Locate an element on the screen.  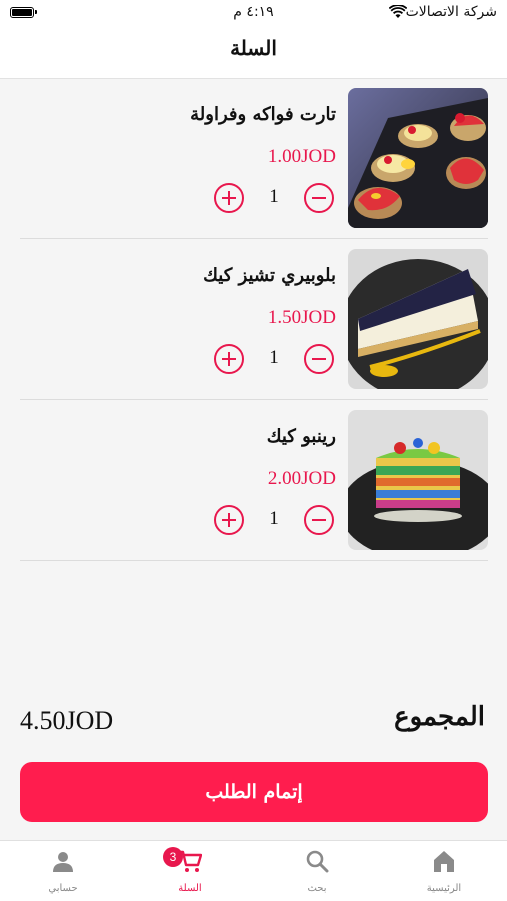
blueberry-cheesecake-image is located at coordinates (418, 319).